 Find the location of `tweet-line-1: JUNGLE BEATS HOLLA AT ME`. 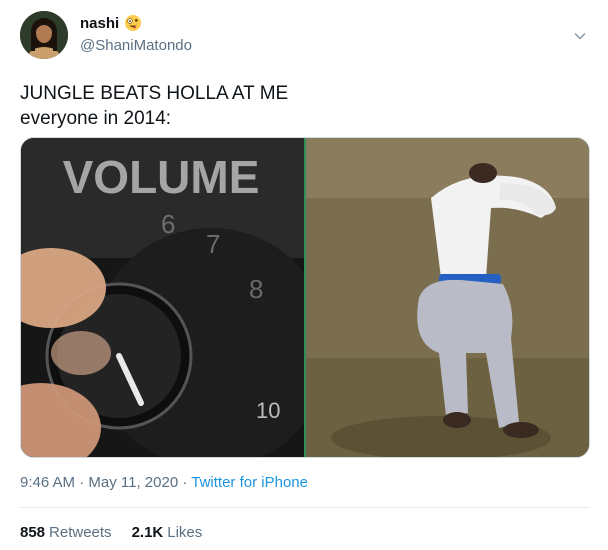

tweet-line-1: JUNGLE BEATS HOLLA AT ME is located at coordinates (154, 93).